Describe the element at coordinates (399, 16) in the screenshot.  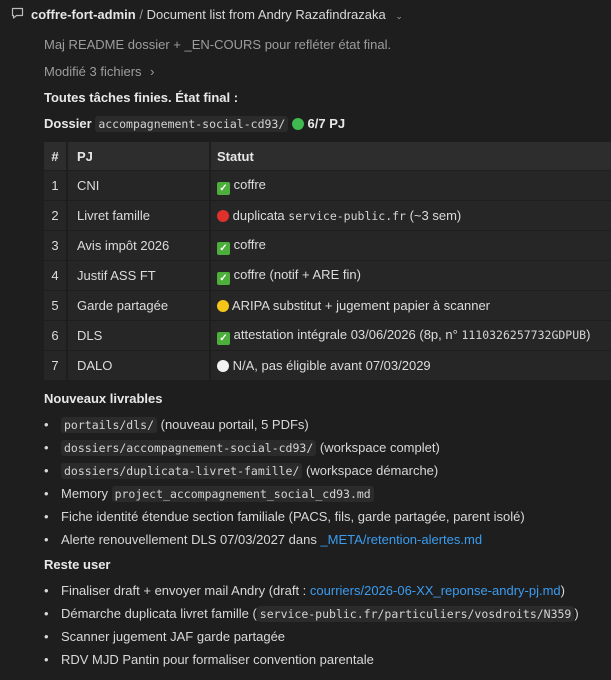
I see `chevron-down-icon: ⌄` at that location.